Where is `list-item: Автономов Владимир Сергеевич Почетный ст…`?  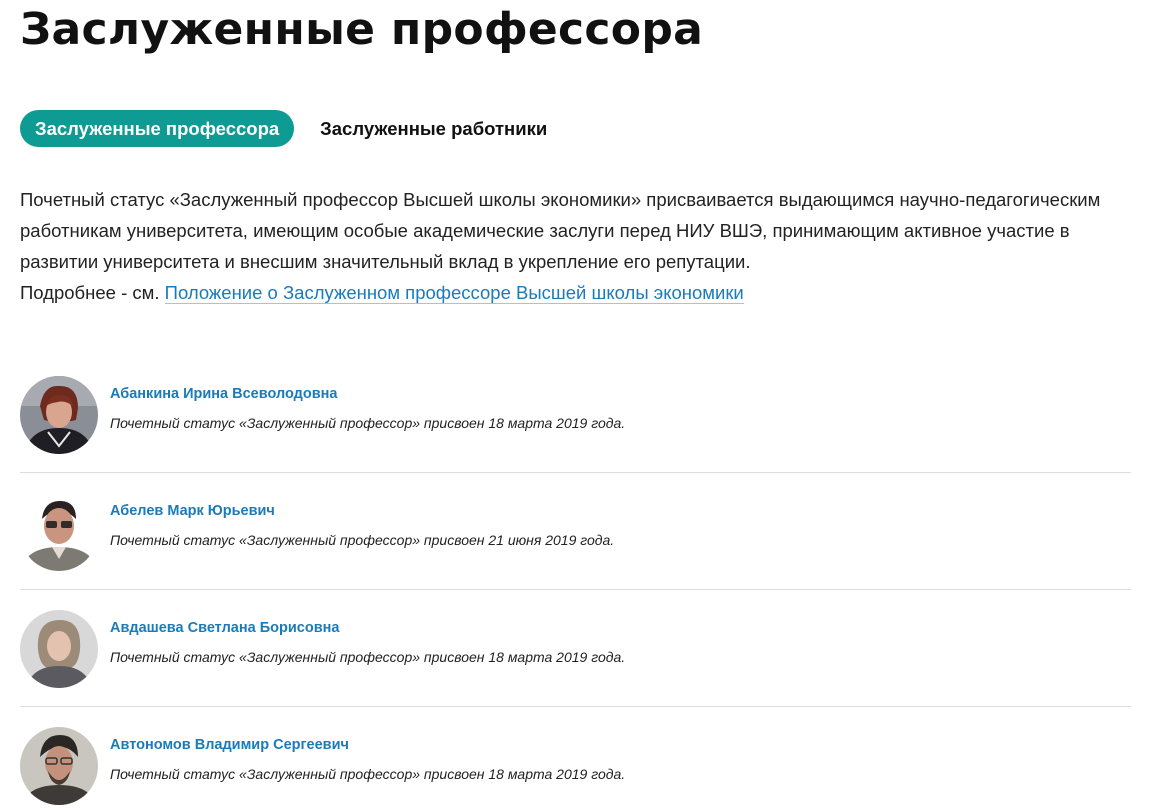 list-item: Автономов Владимир Сергеевич Почетный ст… is located at coordinates (575, 759).